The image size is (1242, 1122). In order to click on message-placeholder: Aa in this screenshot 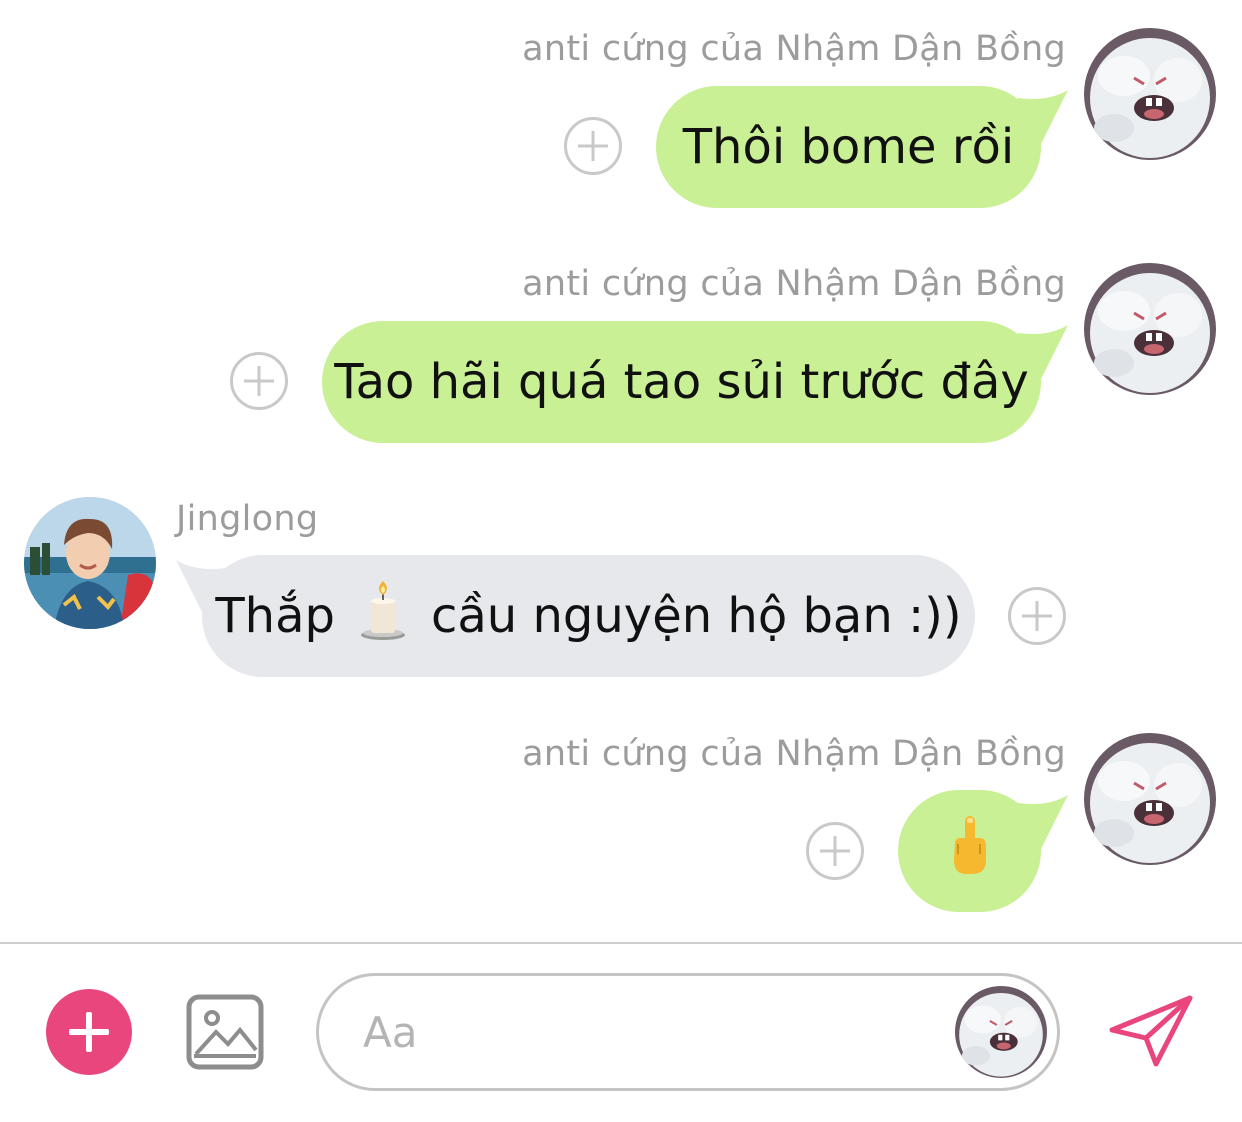, I will do `click(390, 1032)`.